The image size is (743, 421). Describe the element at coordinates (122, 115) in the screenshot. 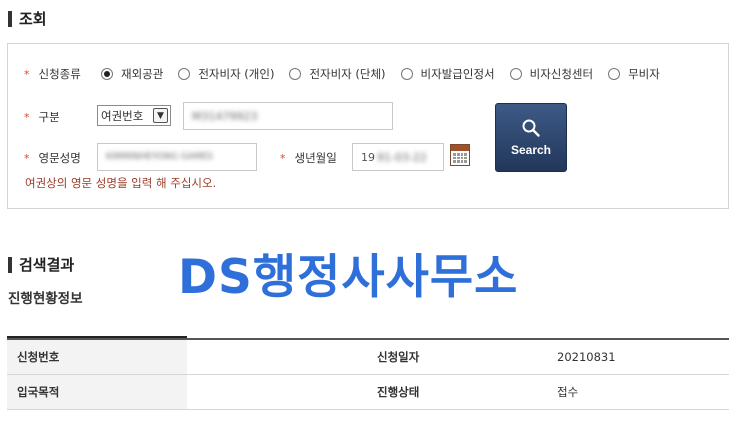

I see `category-select-value: 여권번호` at that location.